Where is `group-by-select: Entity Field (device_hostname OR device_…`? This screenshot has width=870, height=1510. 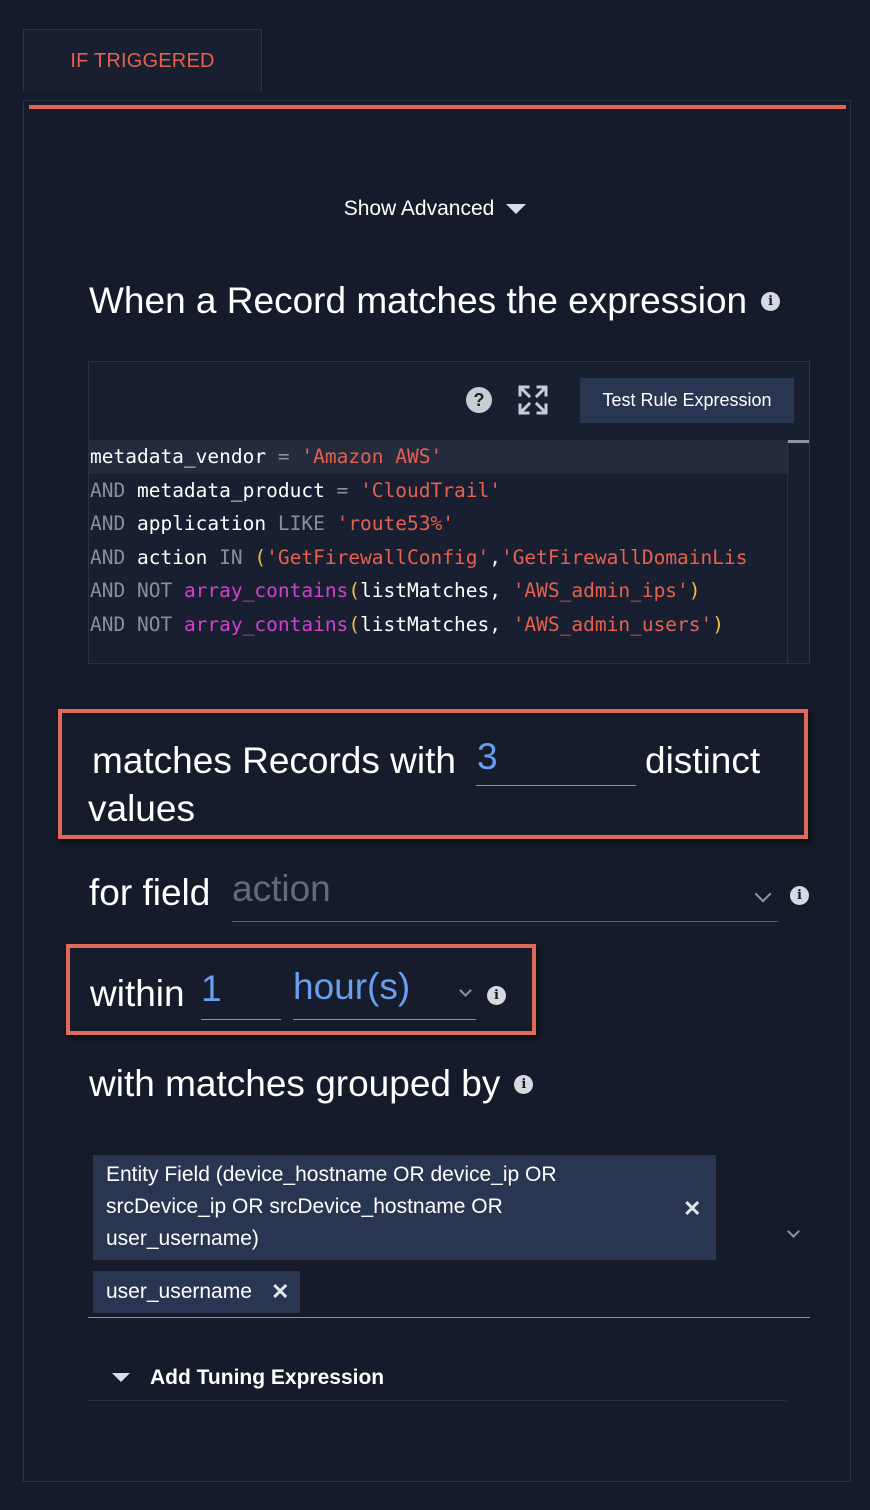
group-by-select: Entity Field (device_hostname OR device_… is located at coordinates (449, 1236).